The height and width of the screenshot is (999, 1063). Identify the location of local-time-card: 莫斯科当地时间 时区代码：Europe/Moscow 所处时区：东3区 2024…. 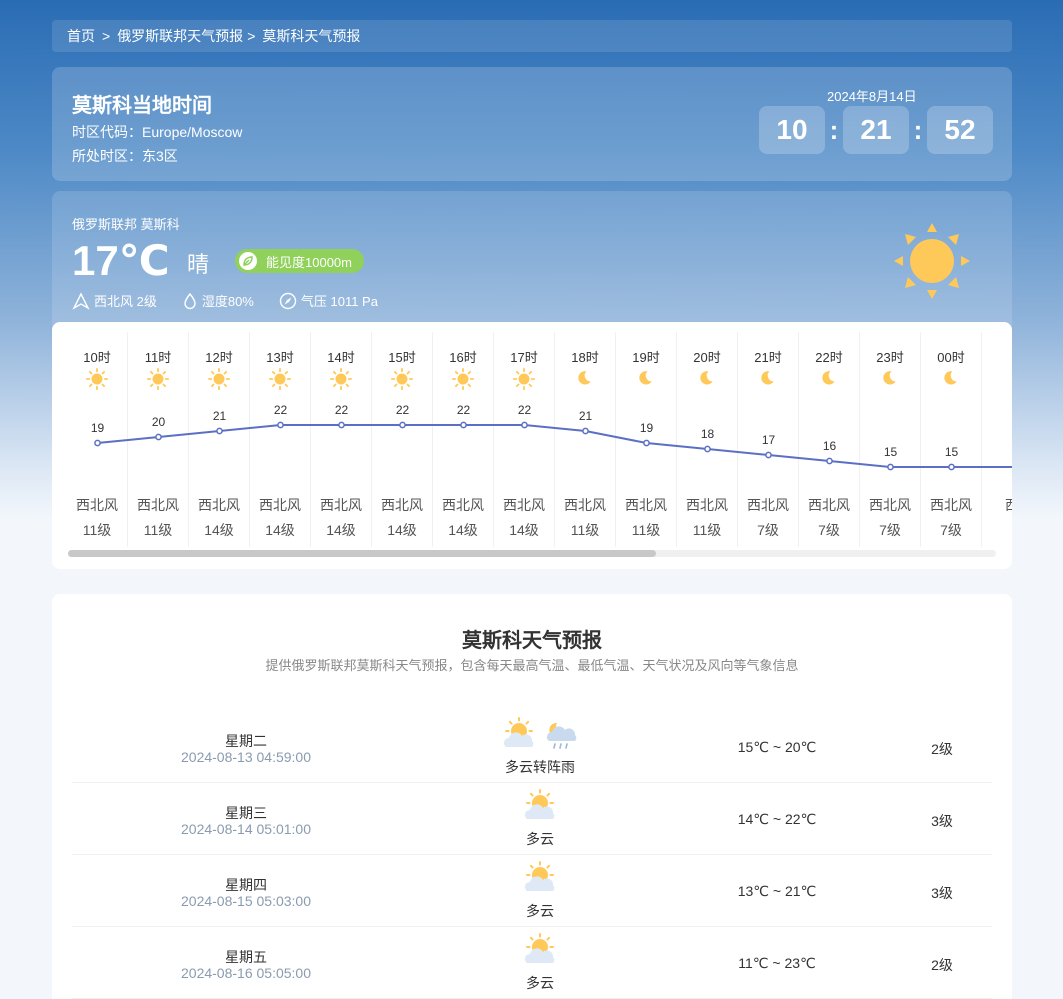
(532, 124).